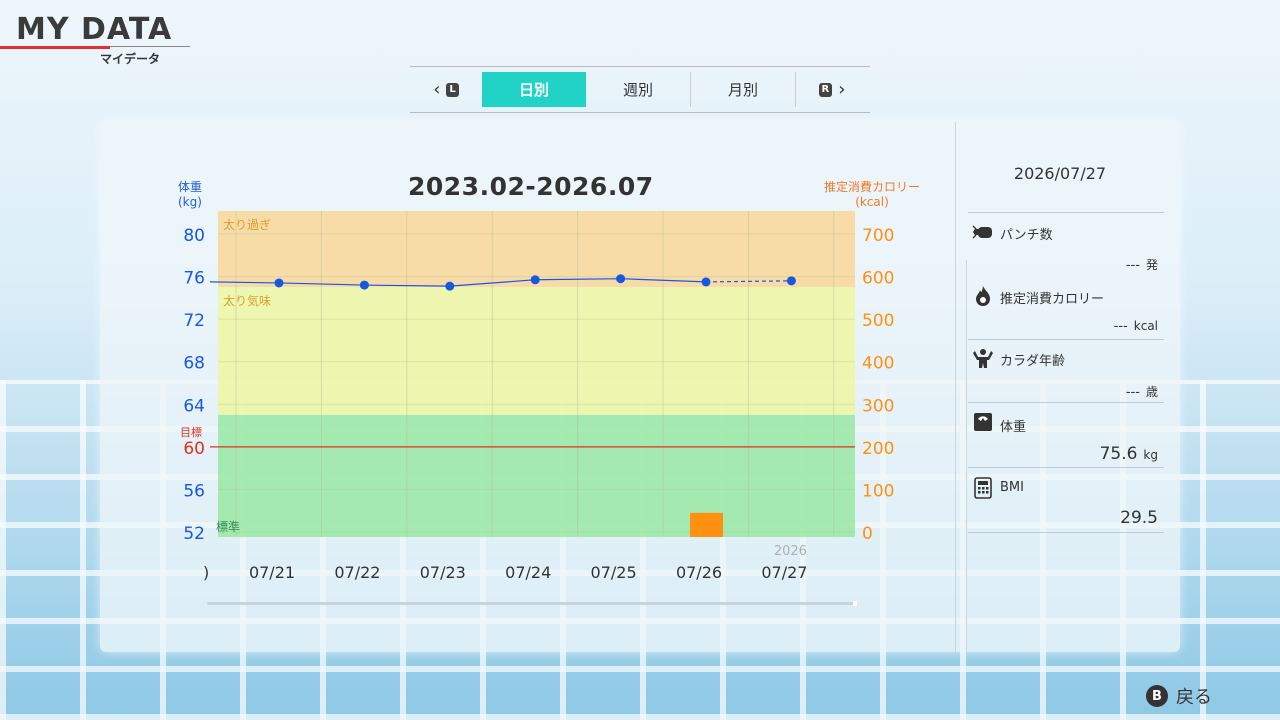  Describe the element at coordinates (443, 572) in the screenshot. I see `category-label: 07/23` at that location.